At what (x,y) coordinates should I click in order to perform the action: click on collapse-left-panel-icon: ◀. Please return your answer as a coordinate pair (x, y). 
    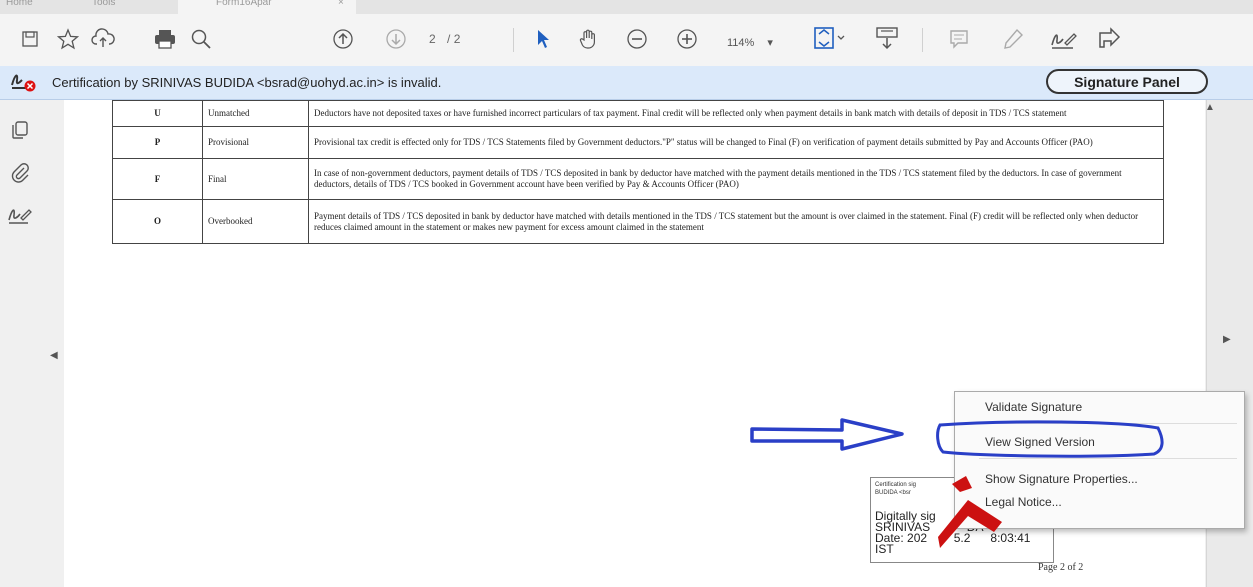
    Looking at the image, I should click on (54, 355).